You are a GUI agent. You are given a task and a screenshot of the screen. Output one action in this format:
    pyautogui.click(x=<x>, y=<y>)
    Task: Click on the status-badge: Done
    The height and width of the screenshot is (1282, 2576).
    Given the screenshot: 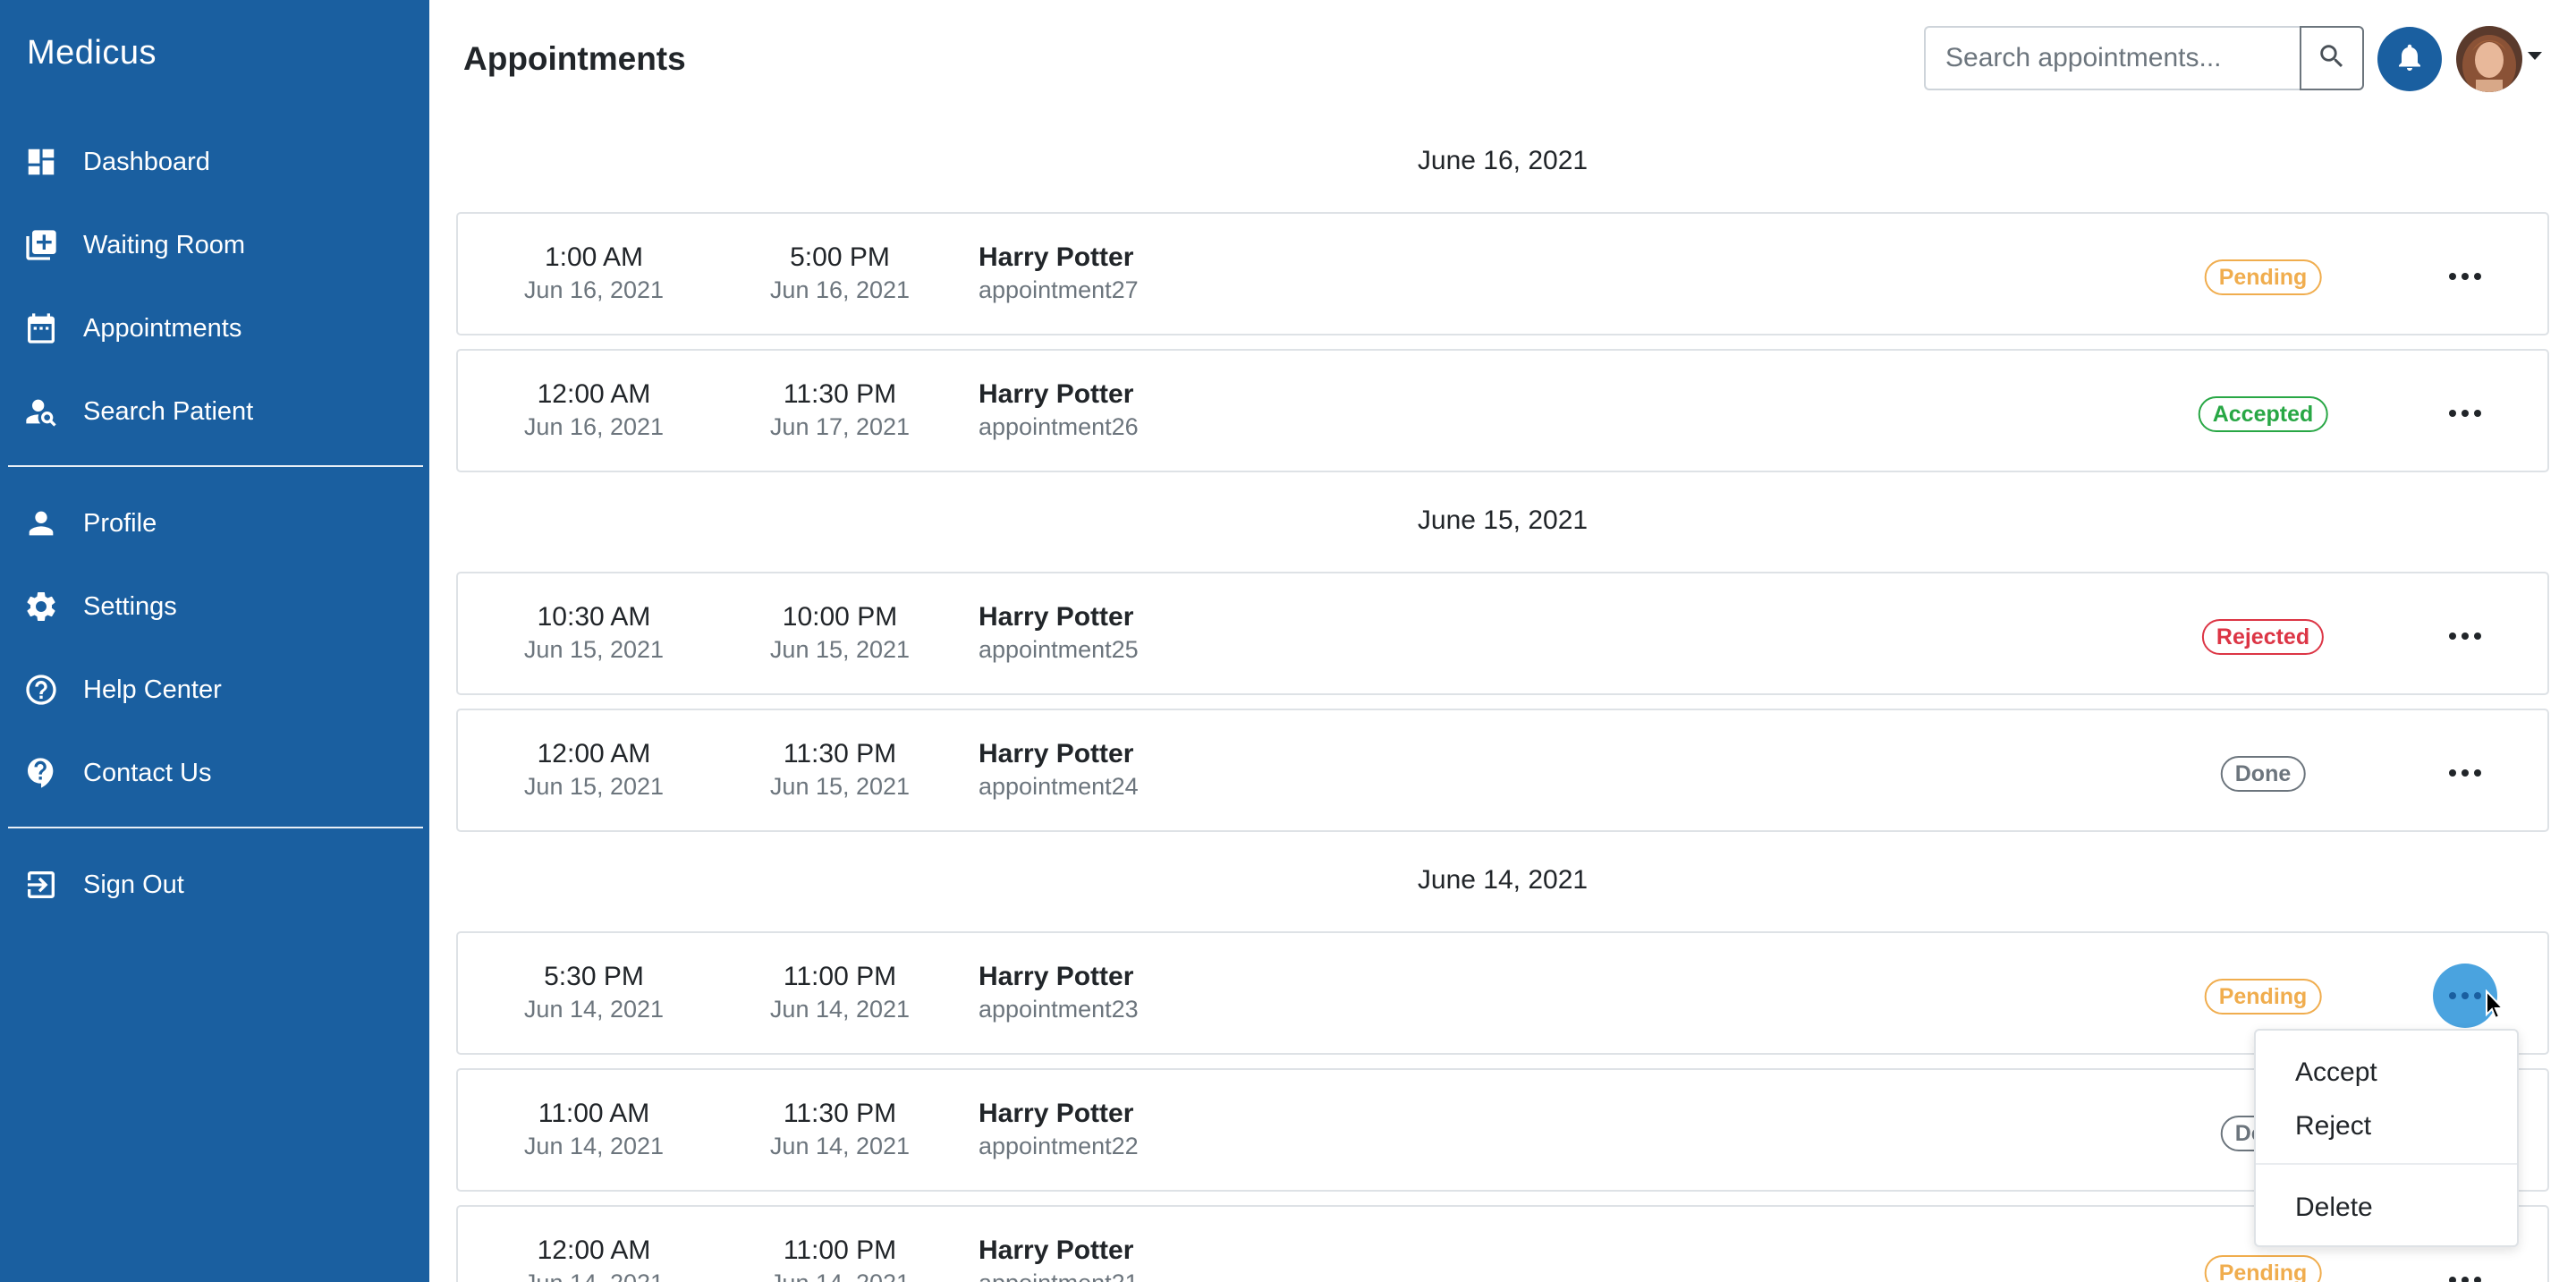 What is the action you would take?
    pyautogui.click(x=2263, y=774)
    